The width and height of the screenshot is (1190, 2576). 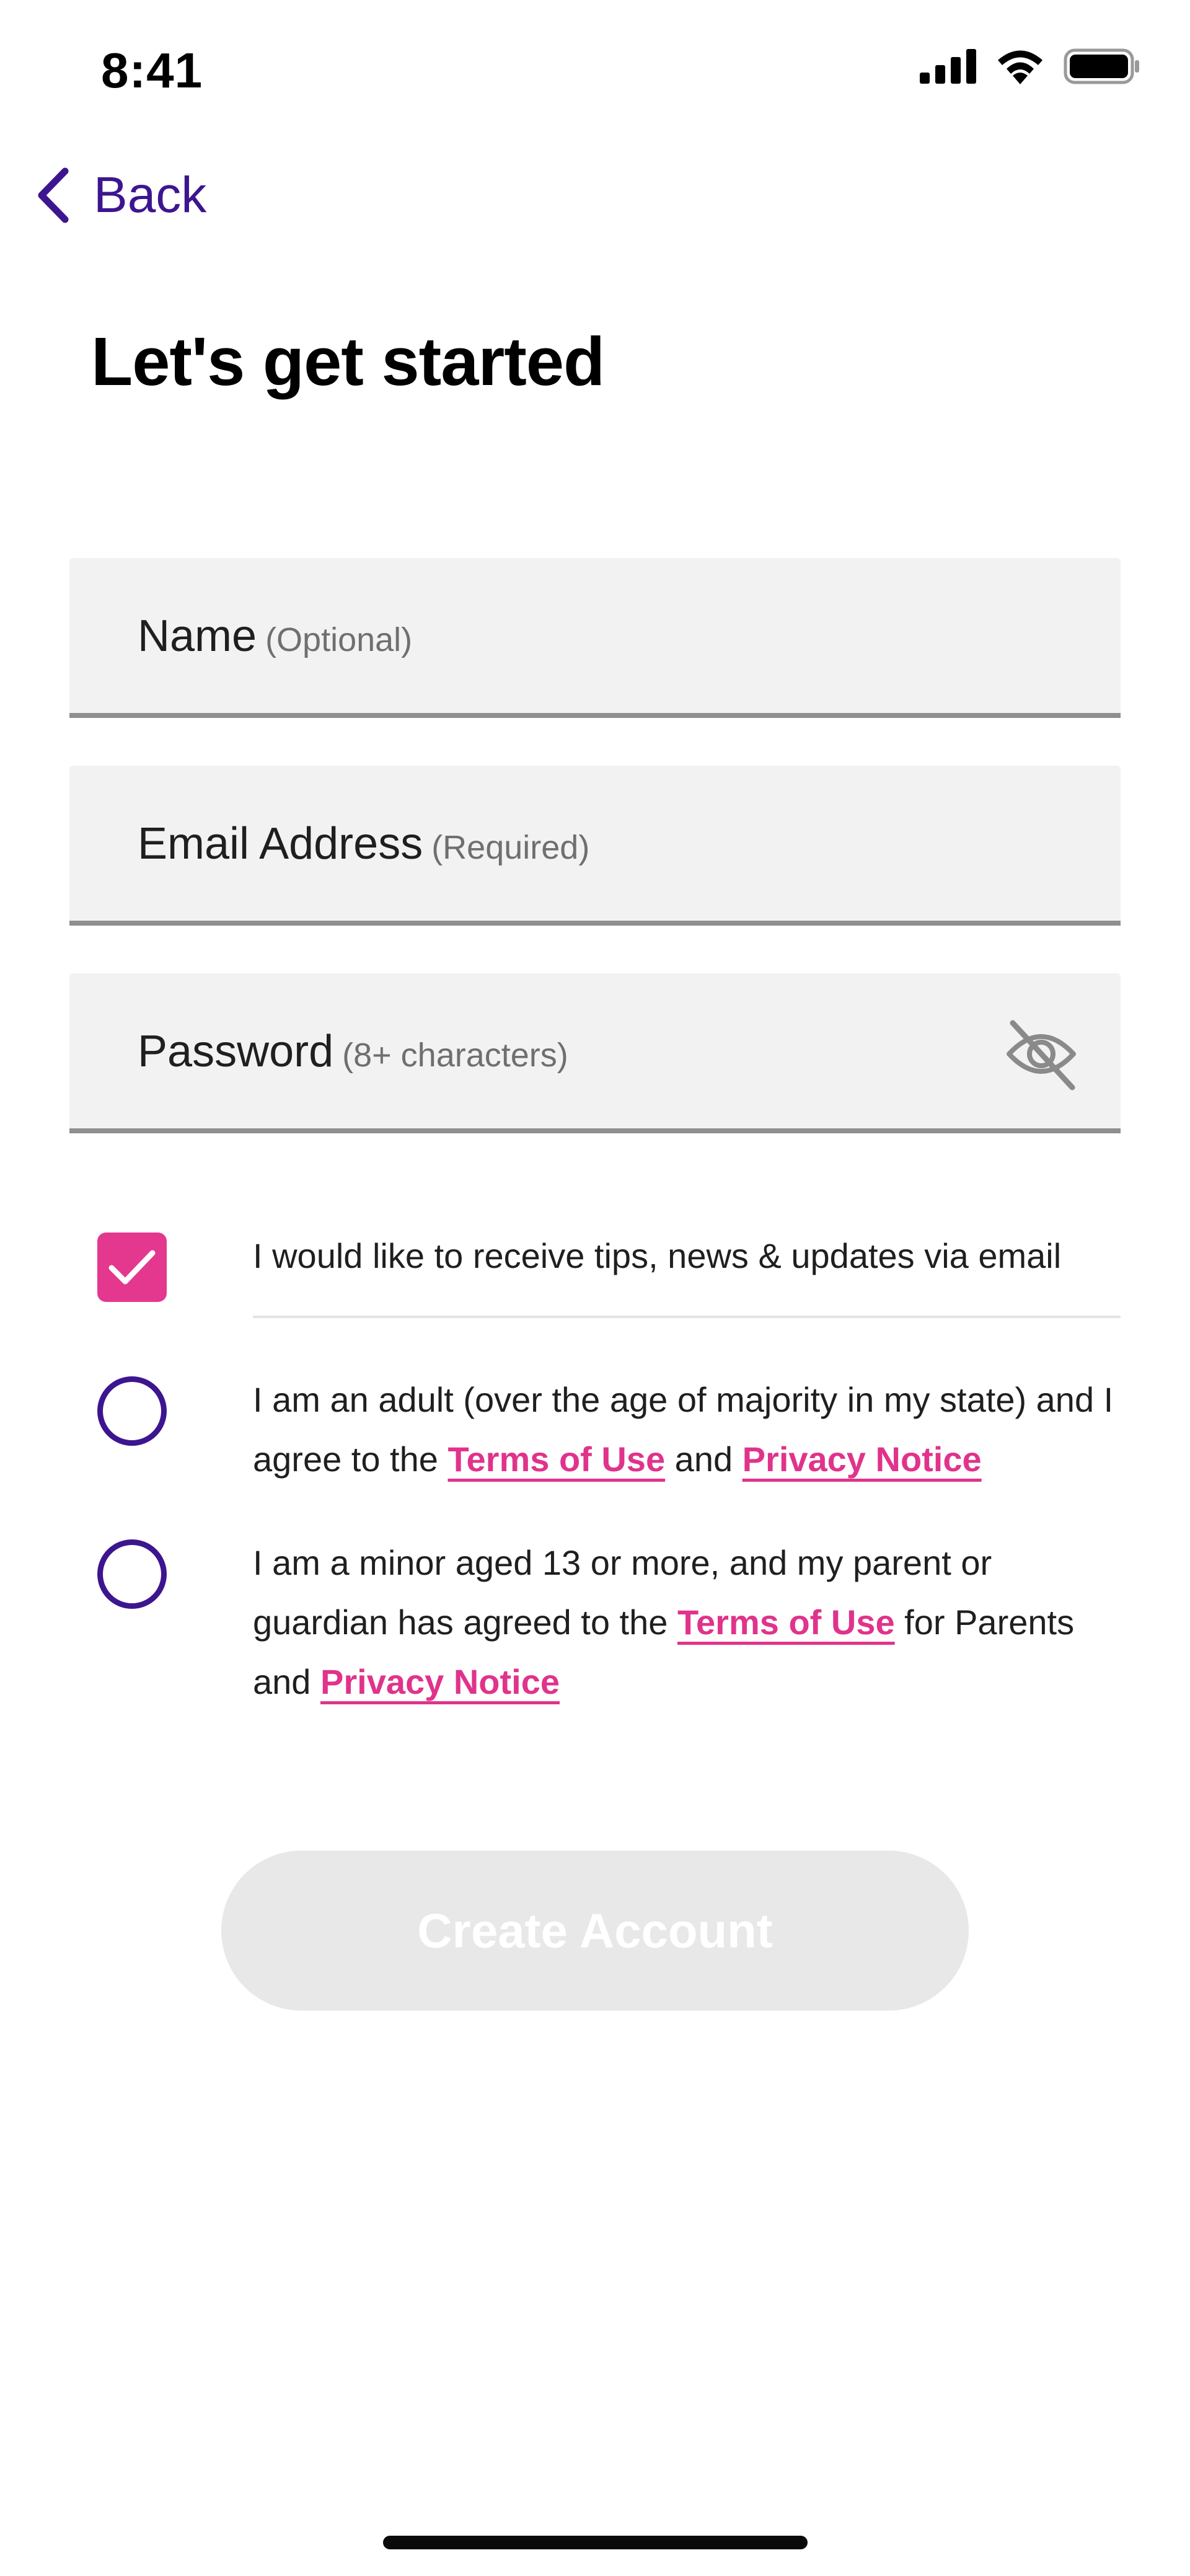 What do you see at coordinates (132, 1574) in the screenshot?
I see `minor-radio` at bounding box center [132, 1574].